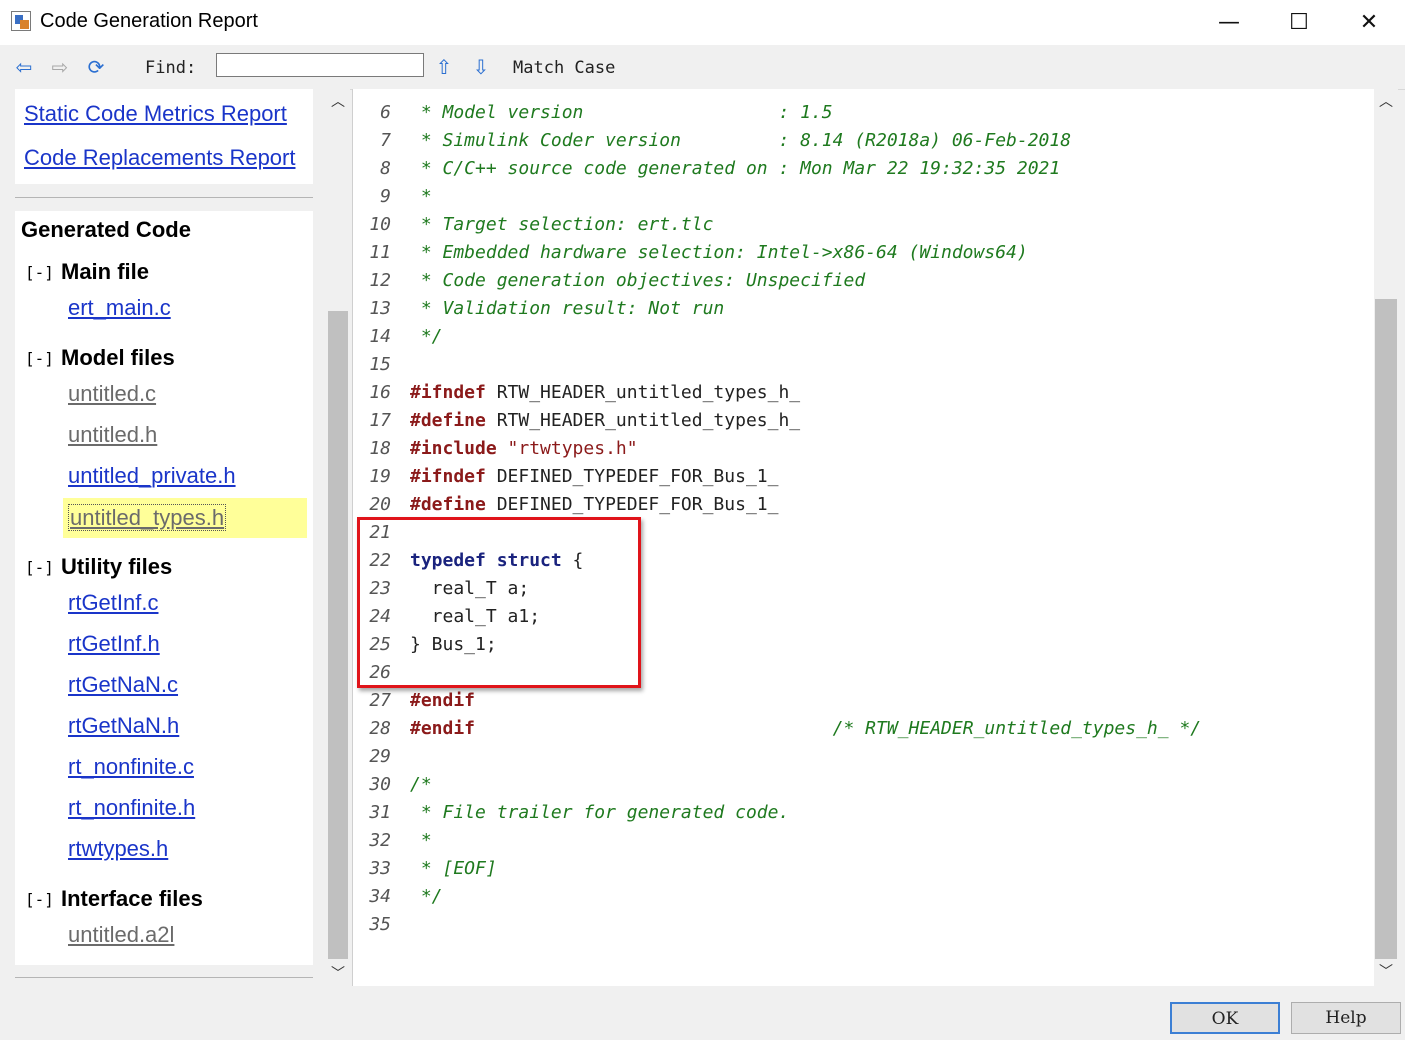  I want to click on find-label: Find:, so click(171, 68).